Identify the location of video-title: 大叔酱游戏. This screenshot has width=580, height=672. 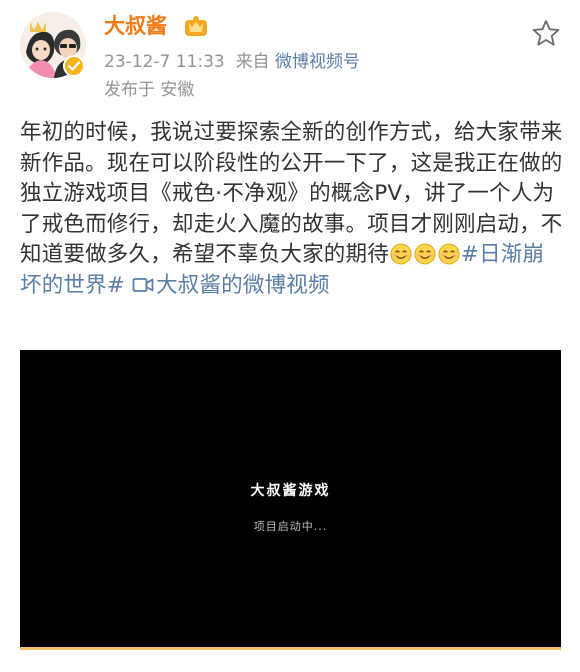
(290, 491).